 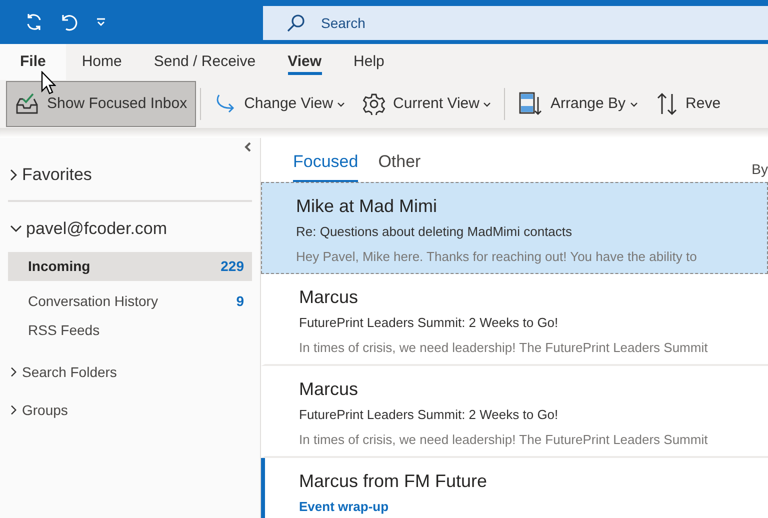 What do you see at coordinates (760, 169) in the screenshot?
I see `sort-label: By` at bounding box center [760, 169].